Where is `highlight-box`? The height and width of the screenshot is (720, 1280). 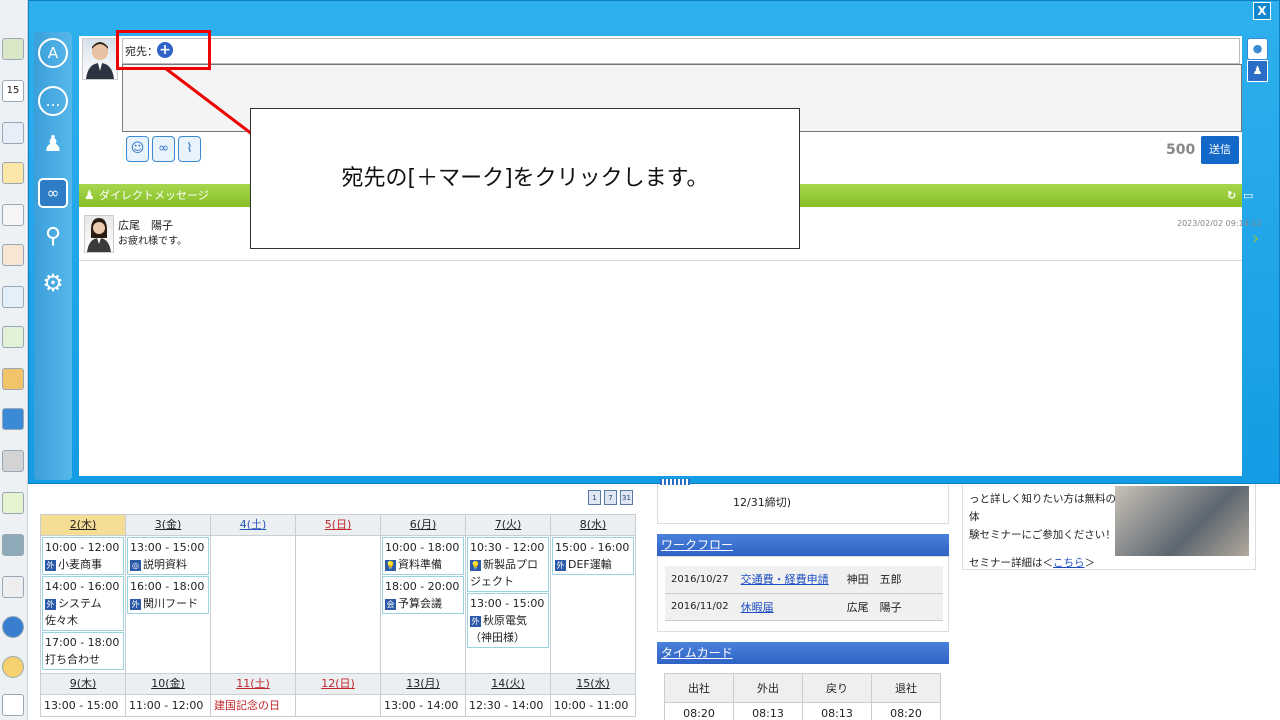
highlight-box is located at coordinates (163, 50).